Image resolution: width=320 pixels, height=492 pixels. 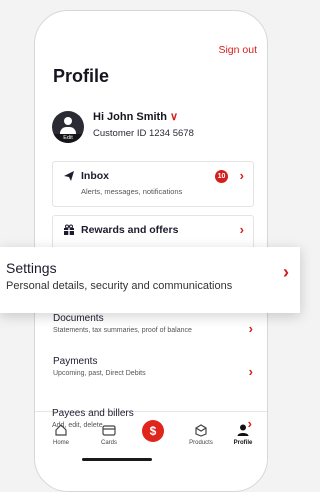 I want to click on documents-label: Documents, so click(x=78, y=318).